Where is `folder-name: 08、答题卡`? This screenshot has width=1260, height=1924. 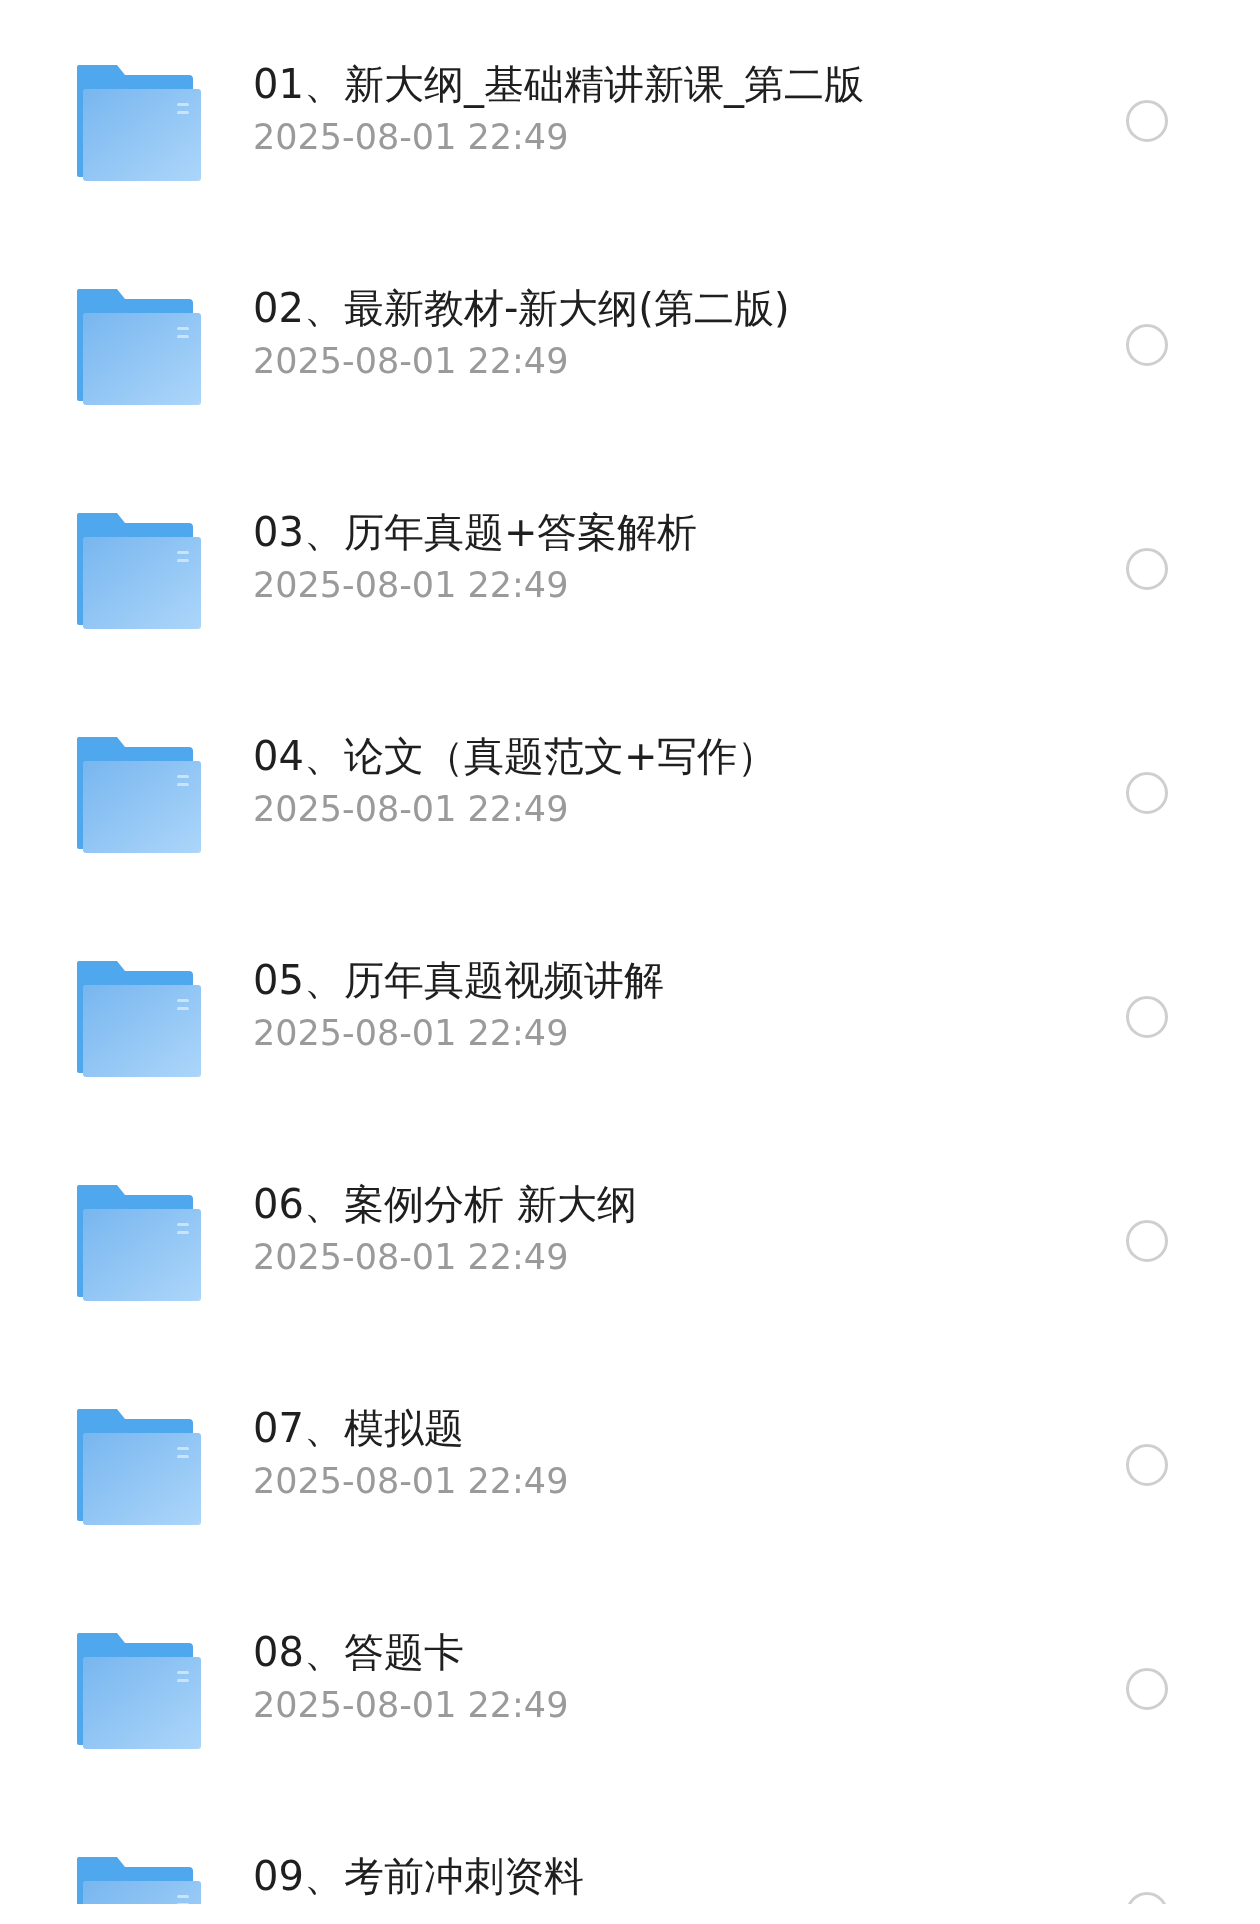
folder-name: 08、答题卡 is located at coordinates (359, 1652).